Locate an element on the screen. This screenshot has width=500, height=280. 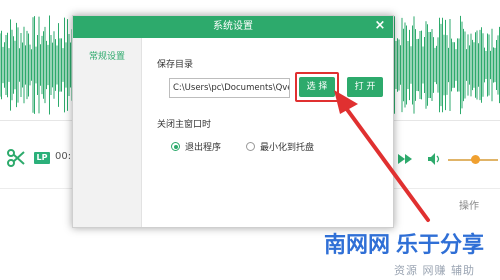
watermark-brand-text: 南网网 is located at coordinates (357, 245).